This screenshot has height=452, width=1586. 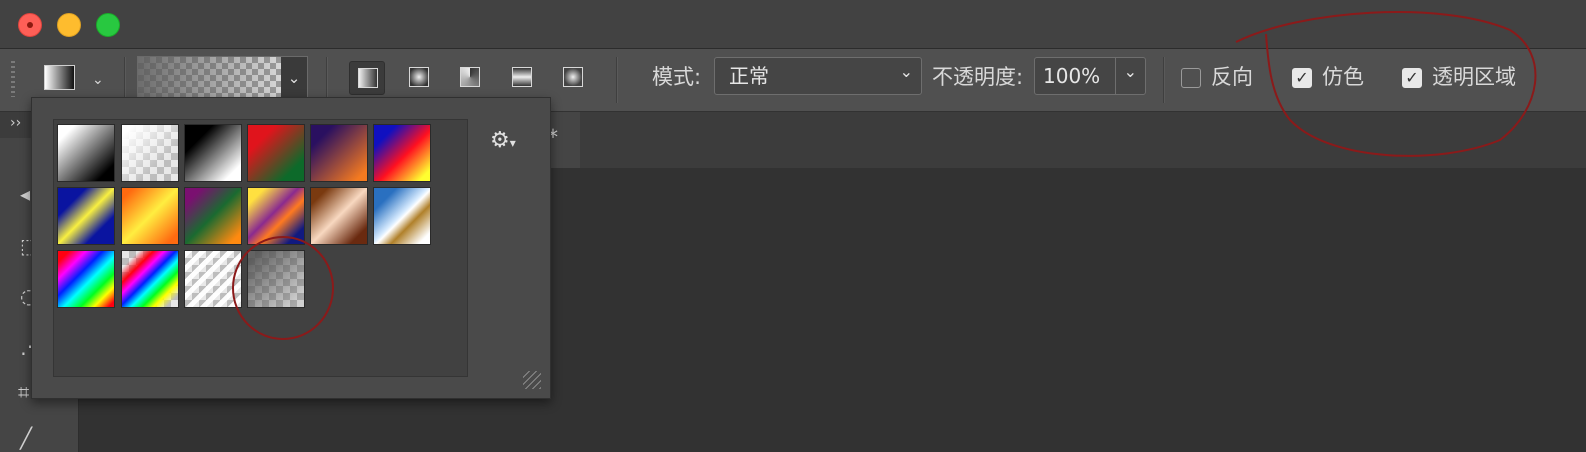 I want to click on gradient-preset-violet-green-orange, so click(x=213, y=216).